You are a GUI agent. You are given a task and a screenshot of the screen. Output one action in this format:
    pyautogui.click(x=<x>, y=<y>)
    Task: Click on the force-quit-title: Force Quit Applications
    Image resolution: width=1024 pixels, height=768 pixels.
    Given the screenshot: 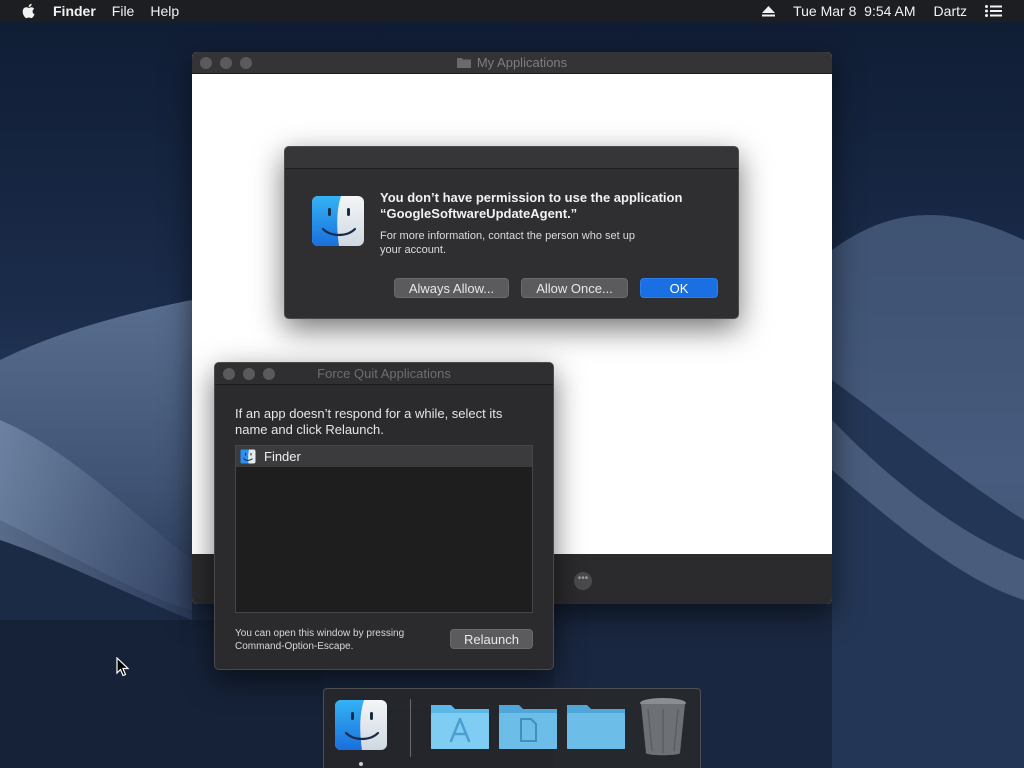 What is the action you would take?
    pyautogui.click(x=384, y=373)
    